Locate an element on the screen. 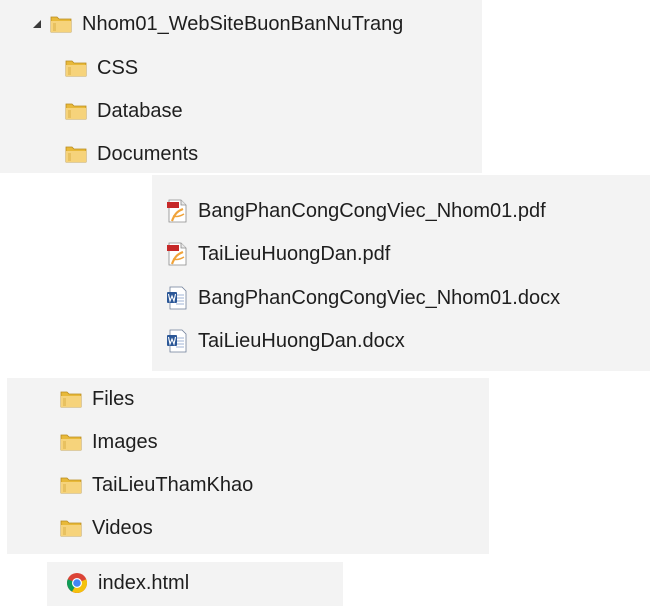 The height and width of the screenshot is (609, 650). tree-item-file-pdf: TaiLieuHuongDan.pdf is located at coordinates (278, 254).